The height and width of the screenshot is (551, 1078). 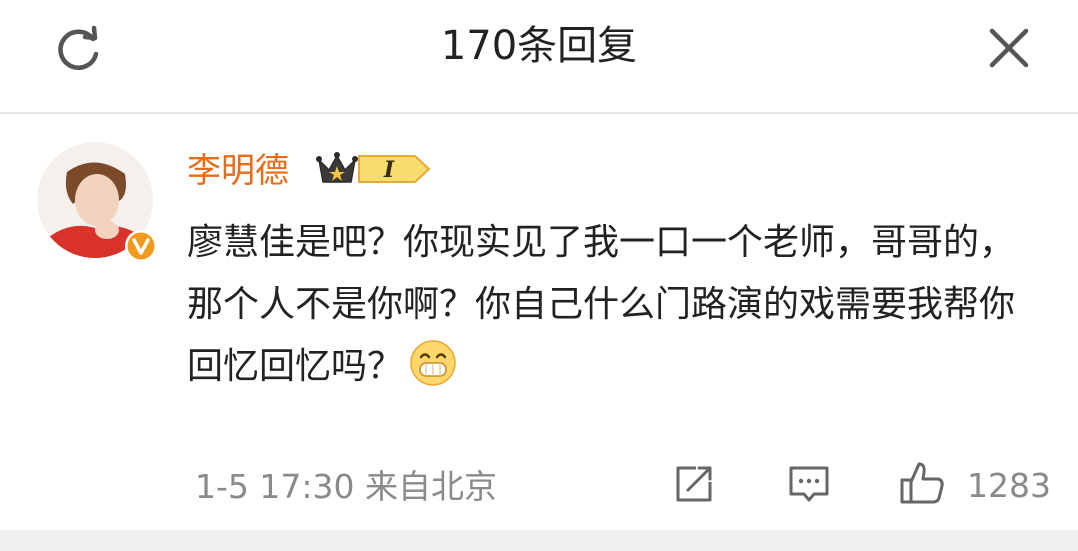 What do you see at coordinates (337, 167) in the screenshot?
I see `crown-icon` at bounding box center [337, 167].